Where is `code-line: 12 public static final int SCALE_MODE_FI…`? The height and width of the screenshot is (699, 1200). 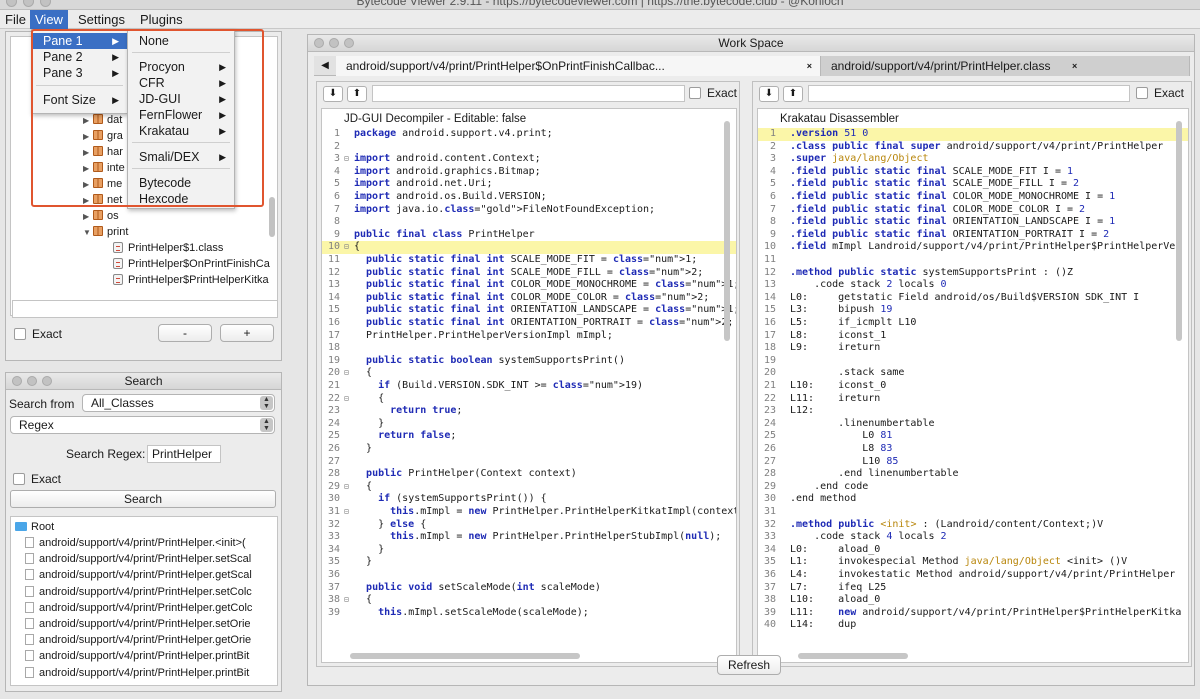
code-line: 12 public static final int SCALE_MODE_FI… is located at coordinates (529, 273).